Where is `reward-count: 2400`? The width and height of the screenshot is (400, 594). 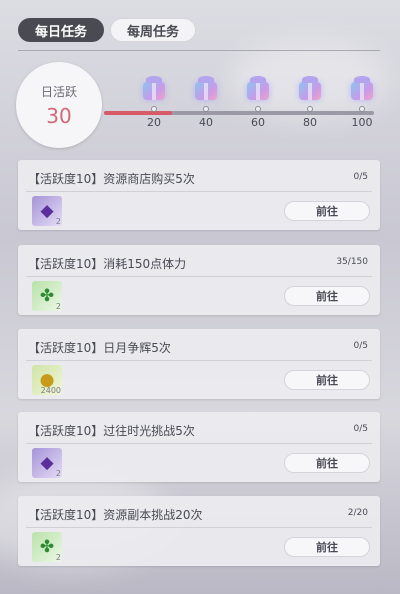 reward-count: 2400 is located at coordinates (50, 390).